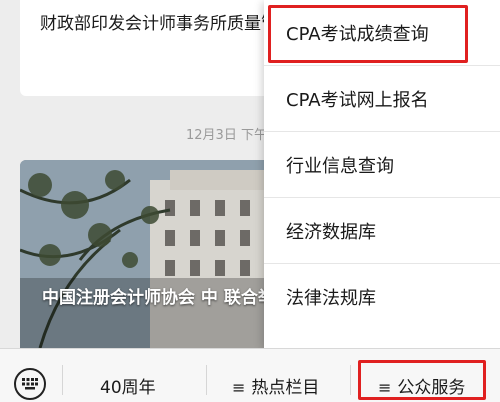  I want to click on hamburger-icon: ≡, so click(239, 387).